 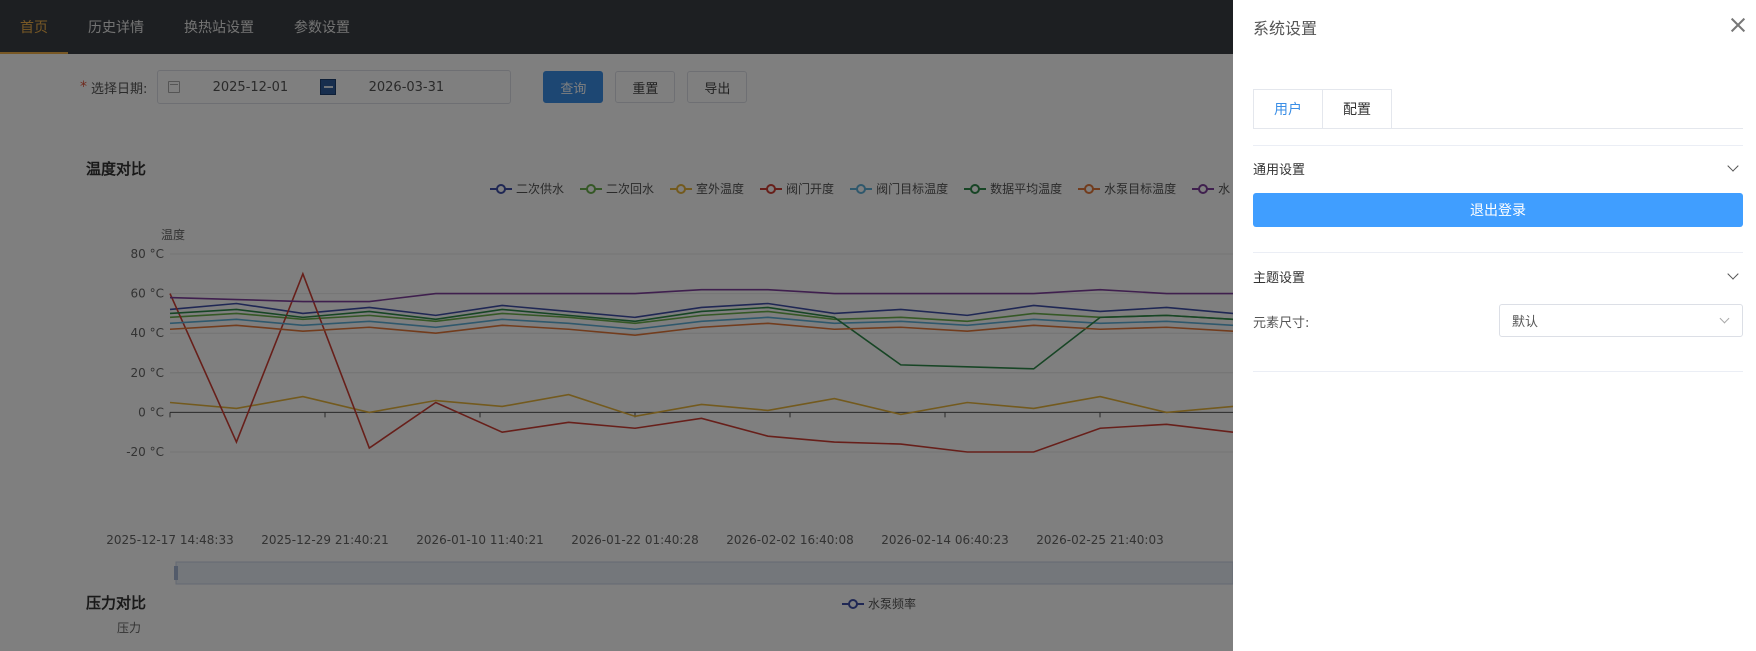 What do you see at coordinates (1498, 210) in the screenshot?
I see `logout-button: 退出登录` at bounding box center [1498, 210].